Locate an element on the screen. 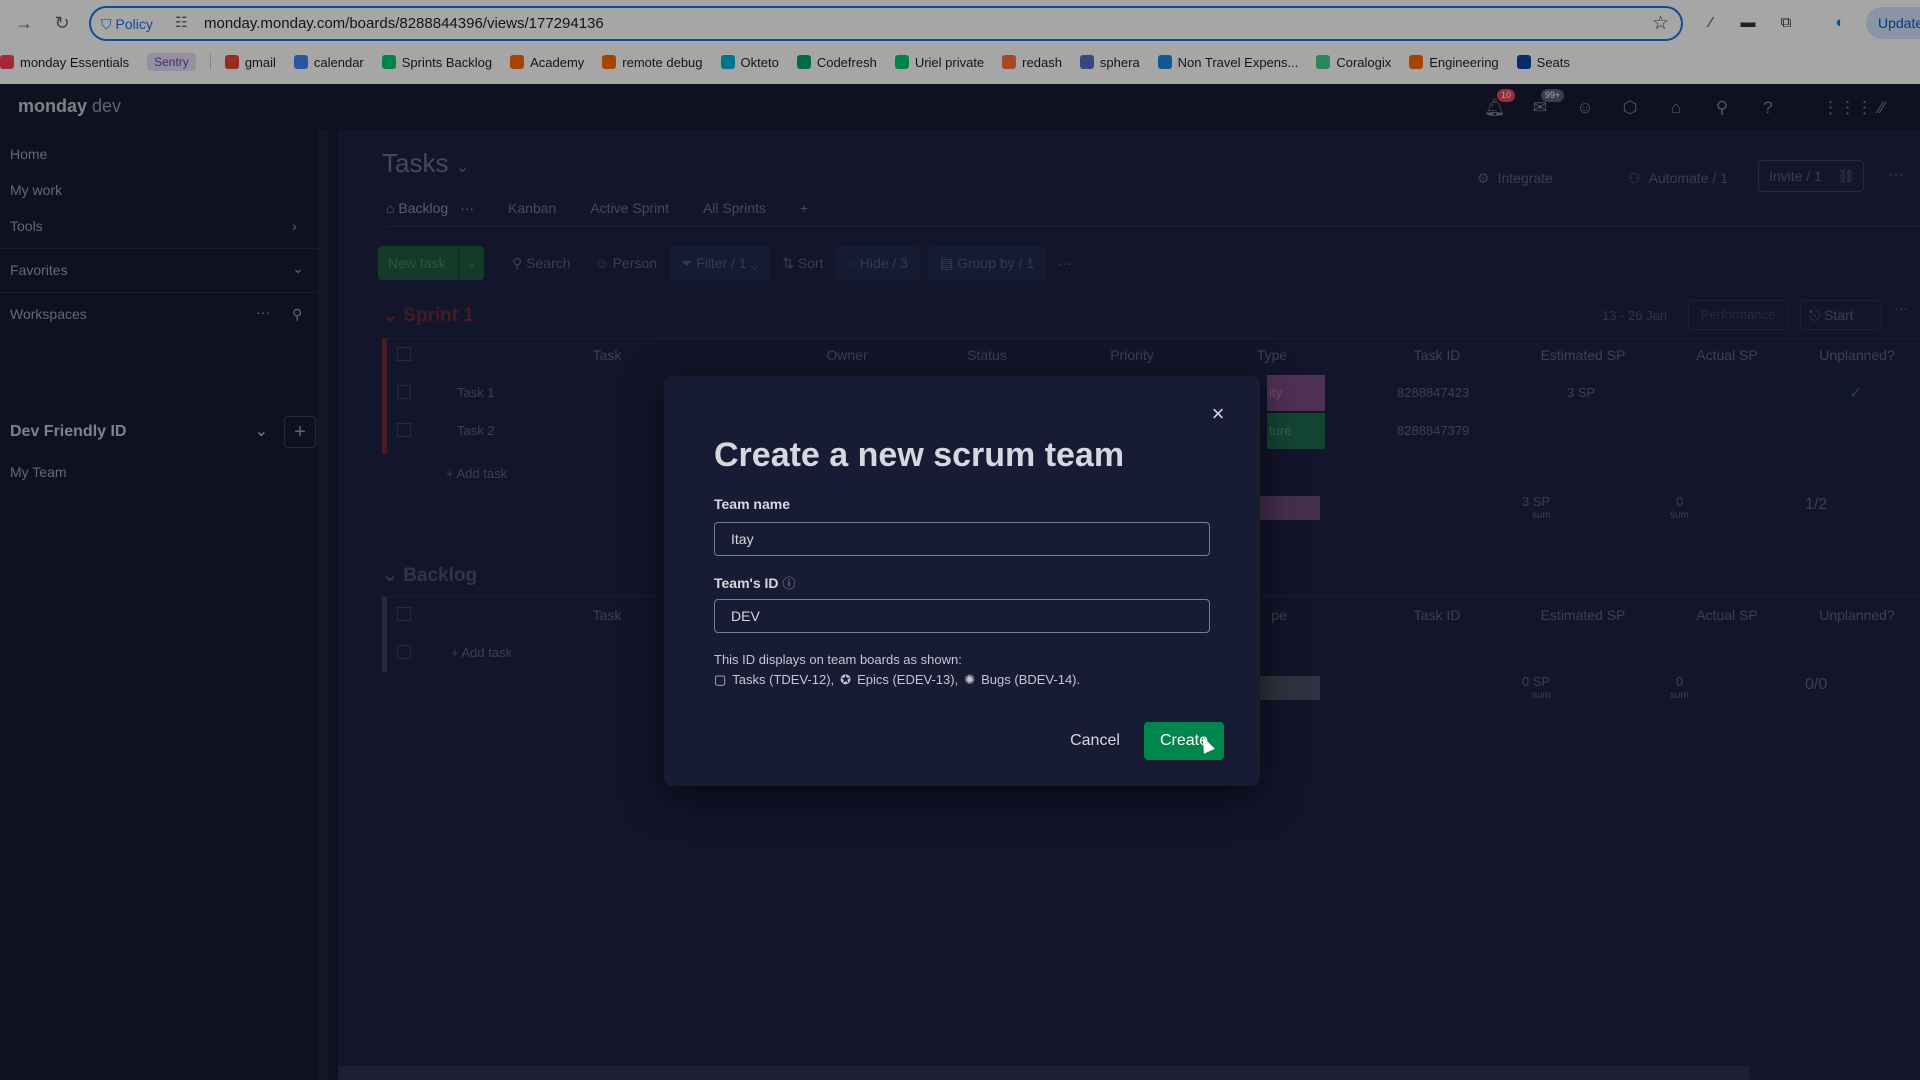 This screenshot has width=1920, height=1080. team-id-input is located at coordinates (962, 616).